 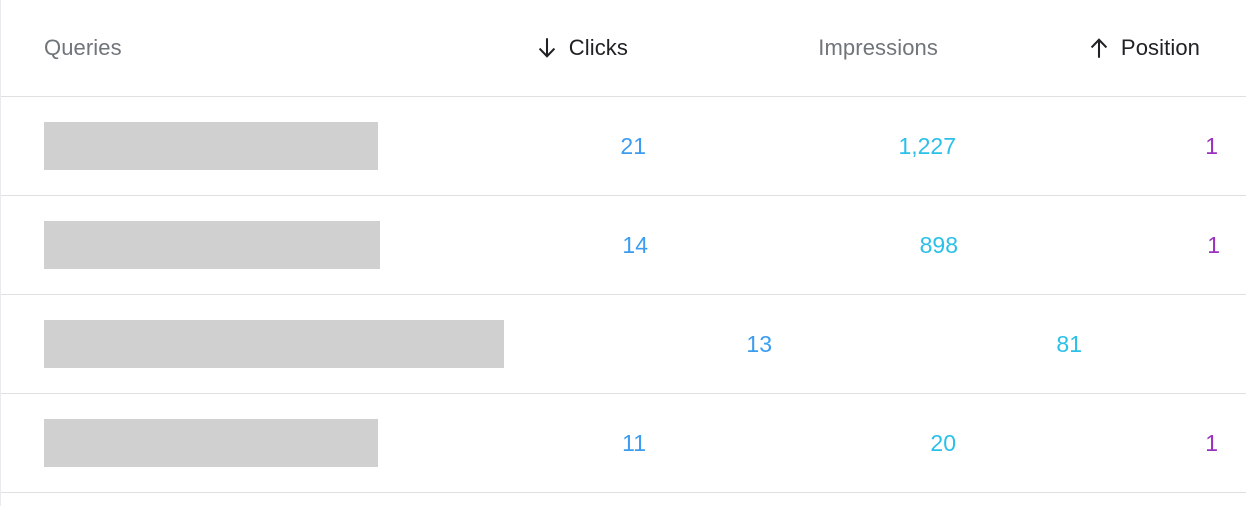 I want to click on clicks-value: 13, so click(x=759, y=343).